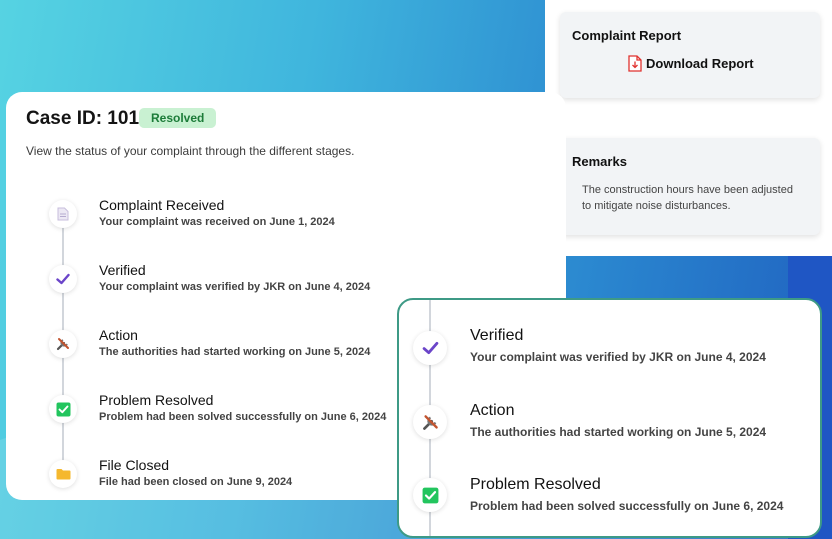 This screenshot has width=832, height=539. Describe the element at coordinates (178, 118) in the screenshot. I see `status-badge: Resolved` at that location.